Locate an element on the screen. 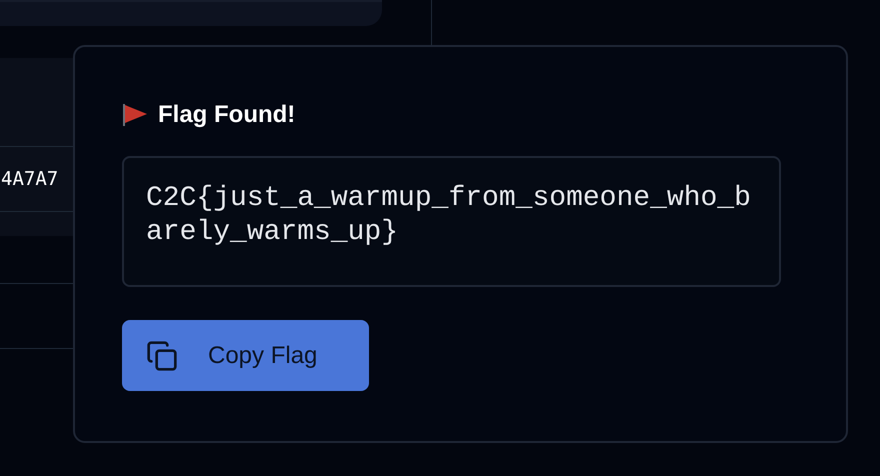  flag-text: C2C{just_a_warmup_from_someone_who_barely_warms_up} is located at coordinates (449, 216).